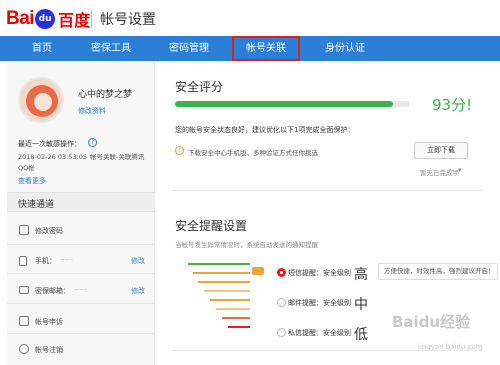 The height and width of the screenshot is (365, 500). What do you see at coordinates (246, 245) in the screenshot?
I see `reminder-settings-subtitle: 当帐号发生异常情况时，系统自动发送的通知提醒` at bounding box center [246, 245].